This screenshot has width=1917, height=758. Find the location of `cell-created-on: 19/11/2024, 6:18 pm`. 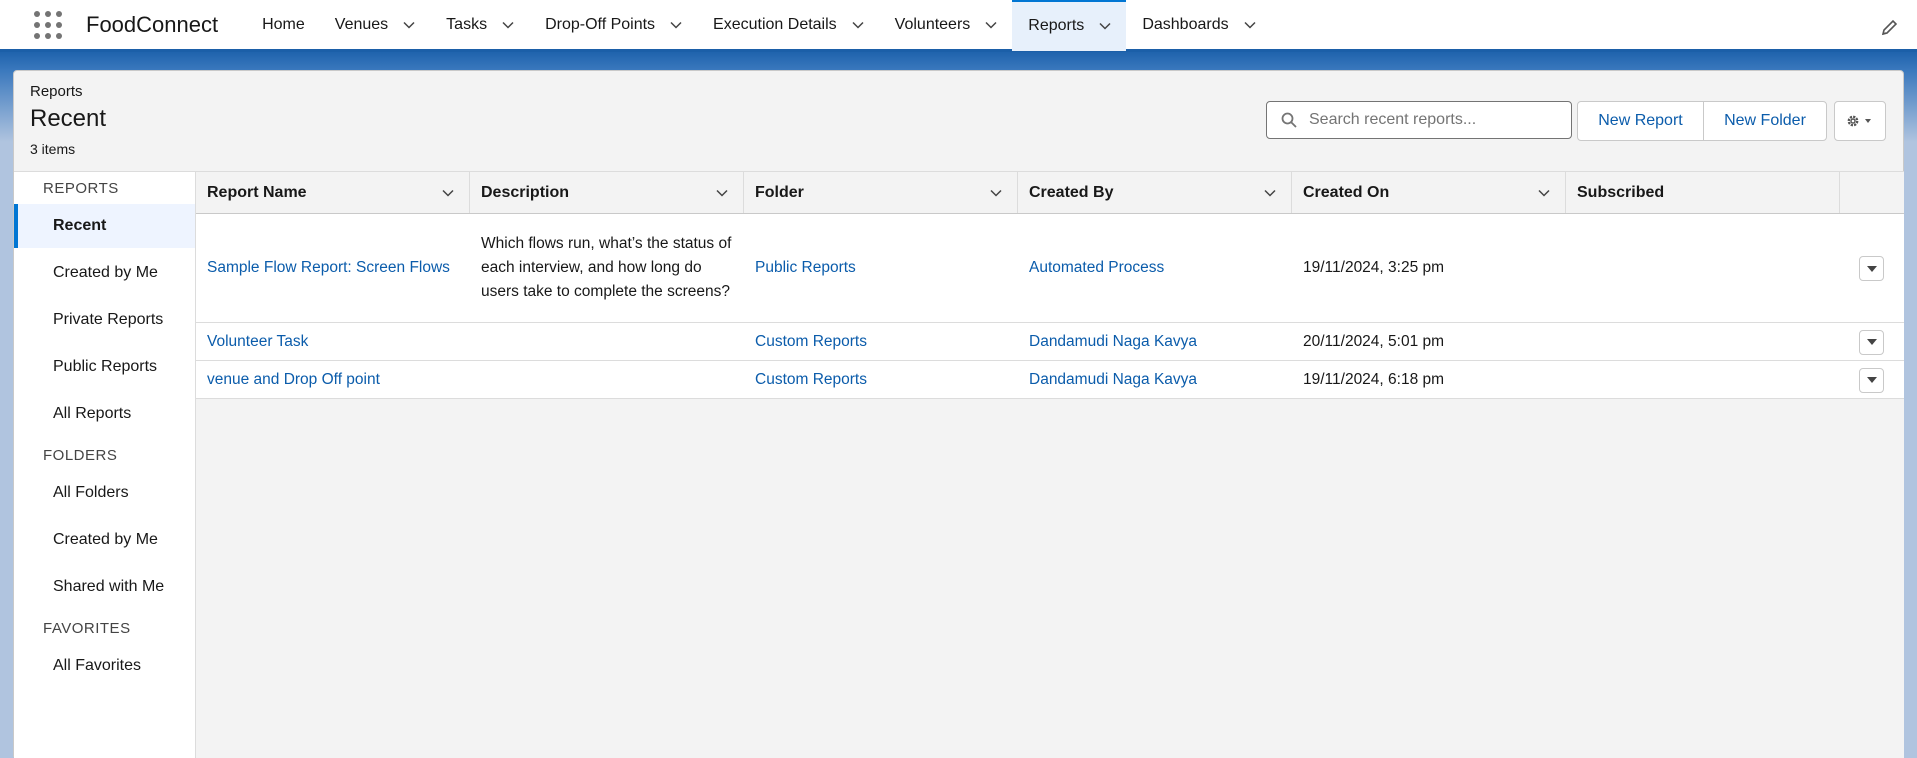

cell-created-on: 19/11/2024, 6:18 pm is located at coordinates (1374, 379).